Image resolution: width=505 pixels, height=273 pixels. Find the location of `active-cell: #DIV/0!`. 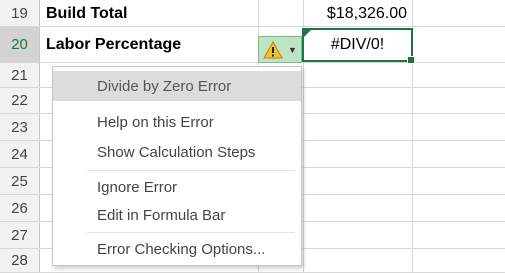

active-cell: #DIV/0! is located at coordinates (358, 46).